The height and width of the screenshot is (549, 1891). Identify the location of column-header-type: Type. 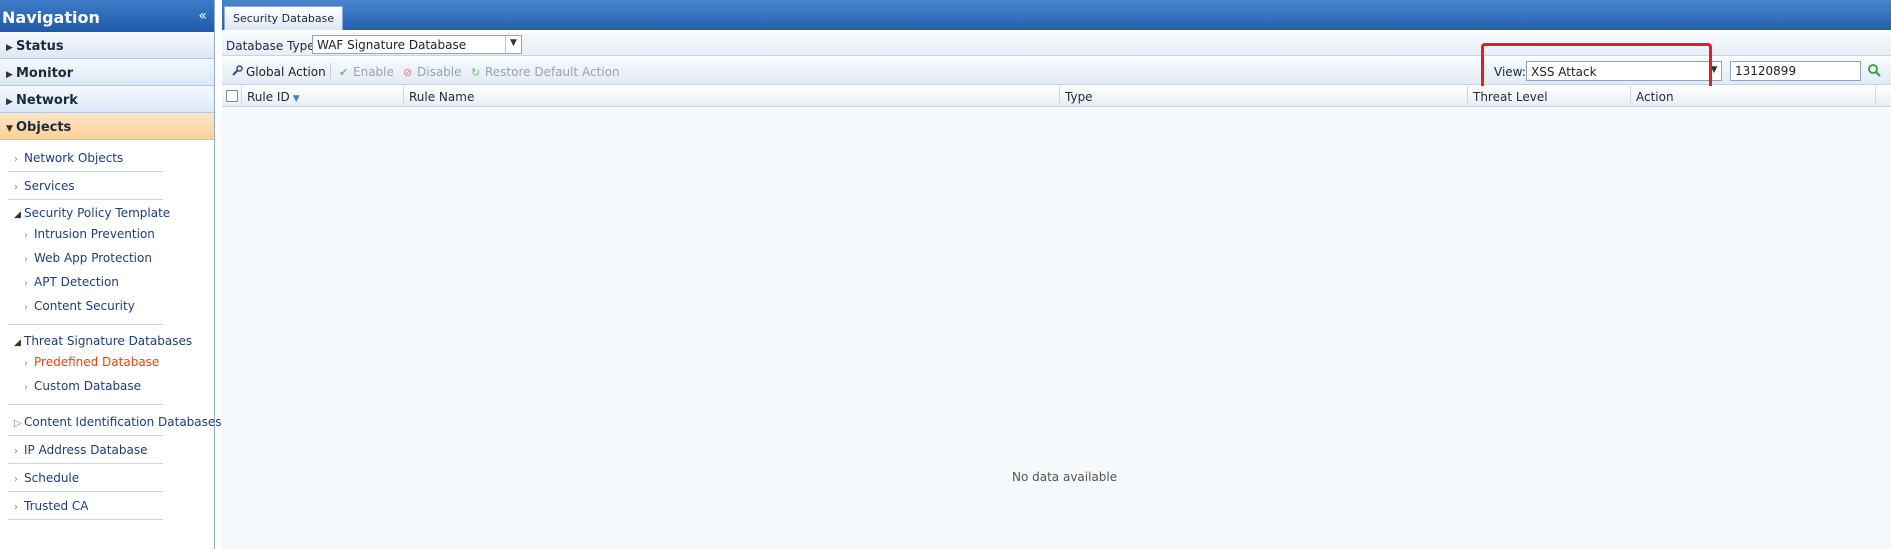
(1264, 96).